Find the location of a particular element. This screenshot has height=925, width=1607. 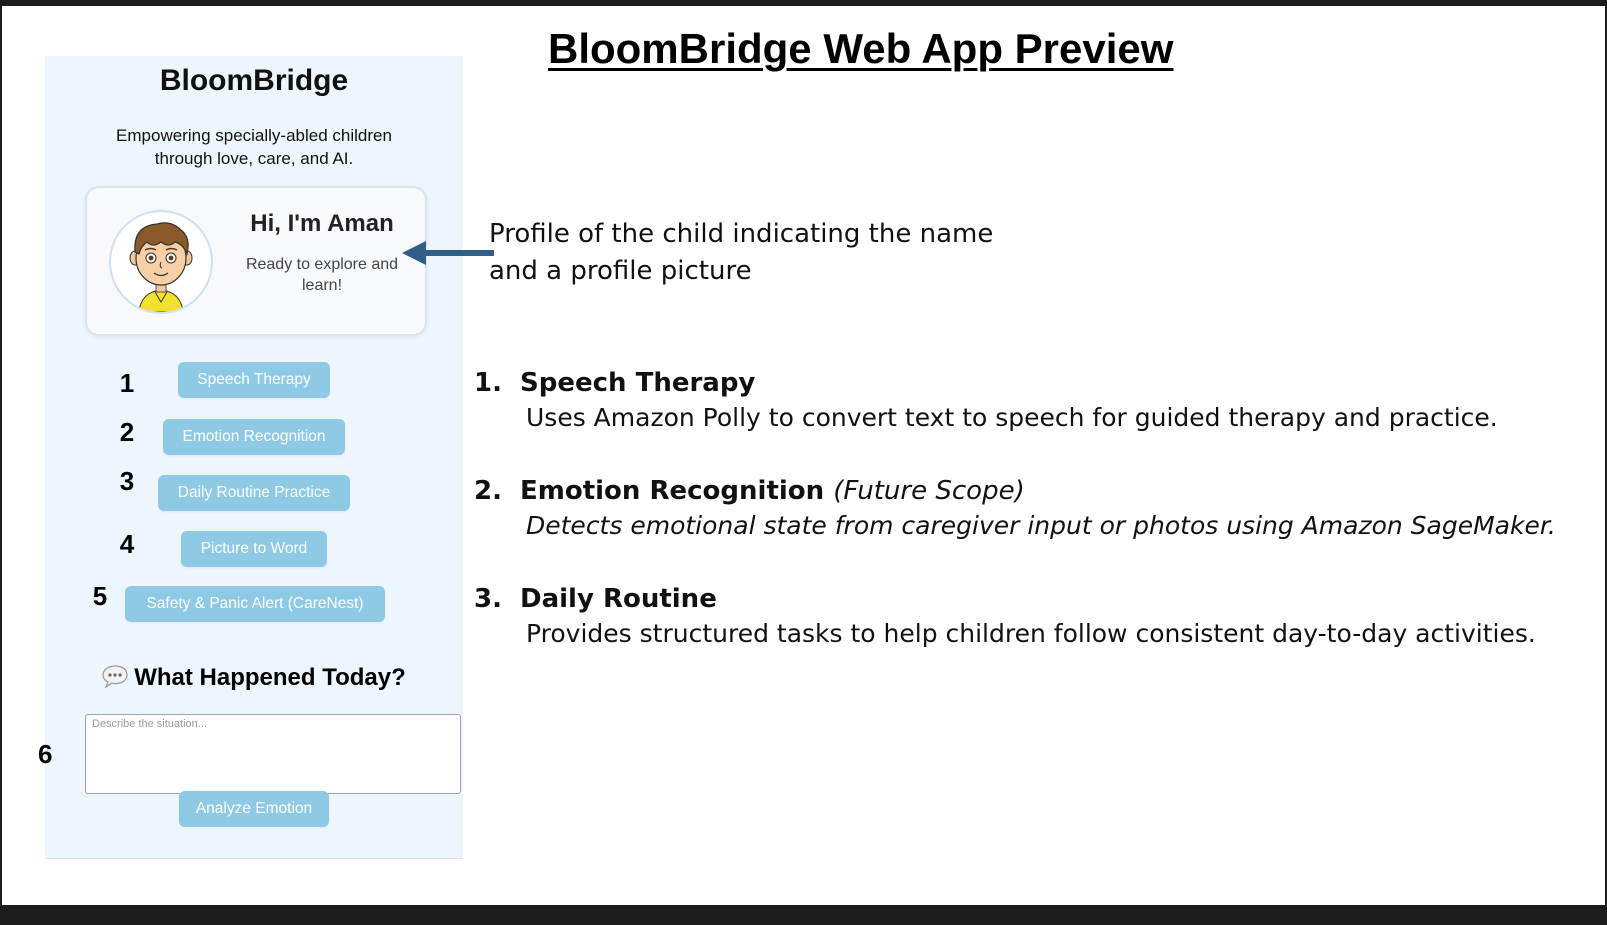

profile-greeting: Hi, I'm Aman is located at coordinates (322, 223).